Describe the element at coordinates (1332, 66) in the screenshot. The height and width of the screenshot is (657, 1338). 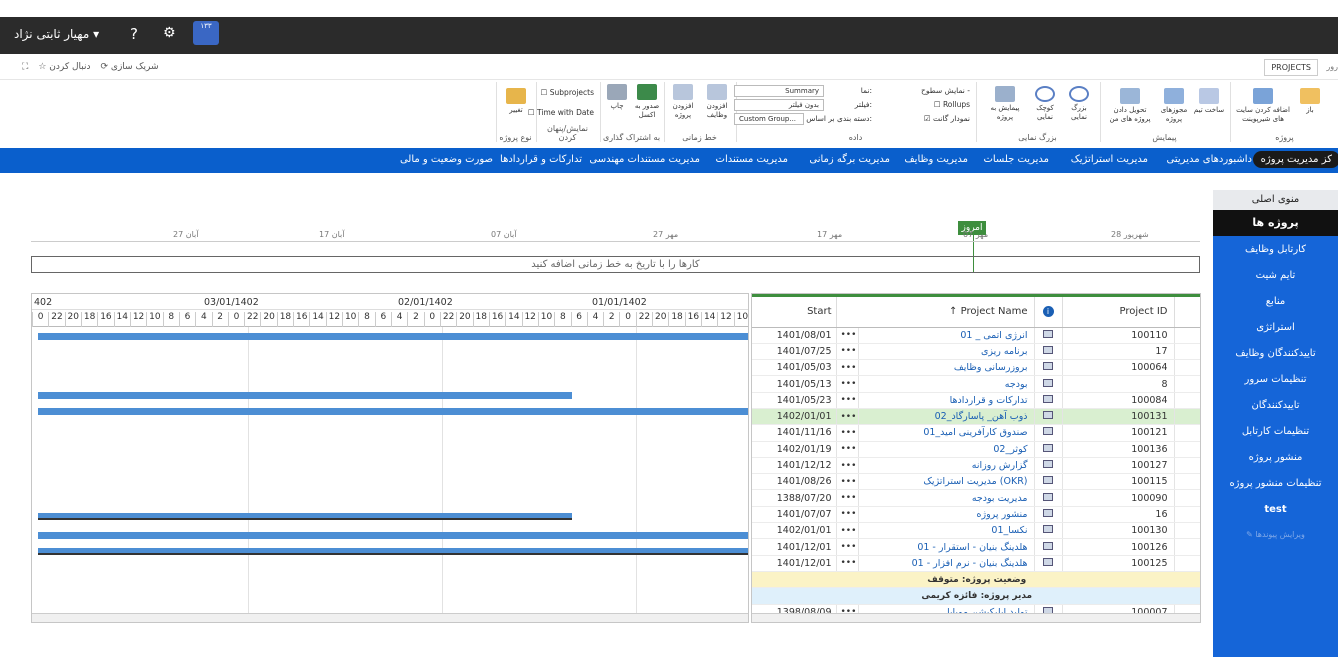
I see `tab-other: رور` at that location.